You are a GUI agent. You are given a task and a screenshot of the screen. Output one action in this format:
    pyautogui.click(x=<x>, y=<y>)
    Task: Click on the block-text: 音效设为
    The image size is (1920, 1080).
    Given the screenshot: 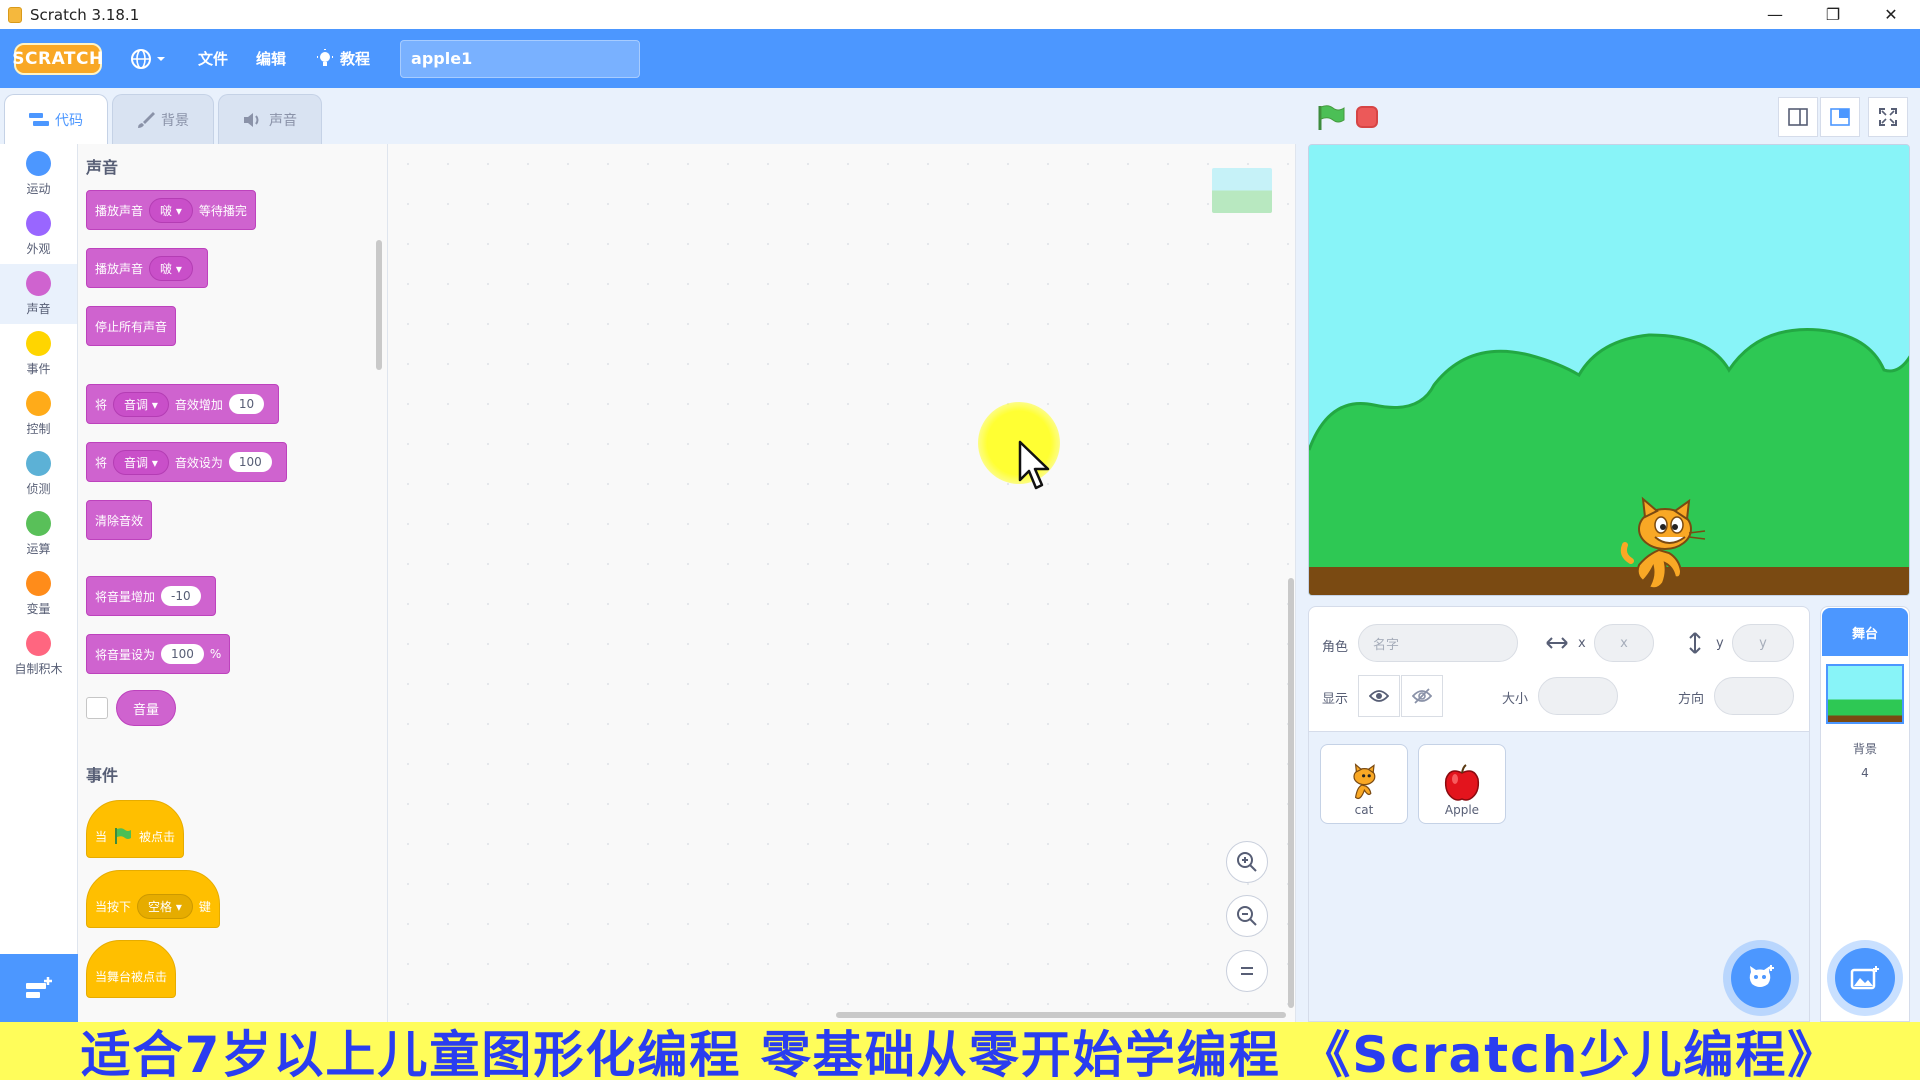 What is the action you would take?
    pyautogui.click(x=198, y=462)
    